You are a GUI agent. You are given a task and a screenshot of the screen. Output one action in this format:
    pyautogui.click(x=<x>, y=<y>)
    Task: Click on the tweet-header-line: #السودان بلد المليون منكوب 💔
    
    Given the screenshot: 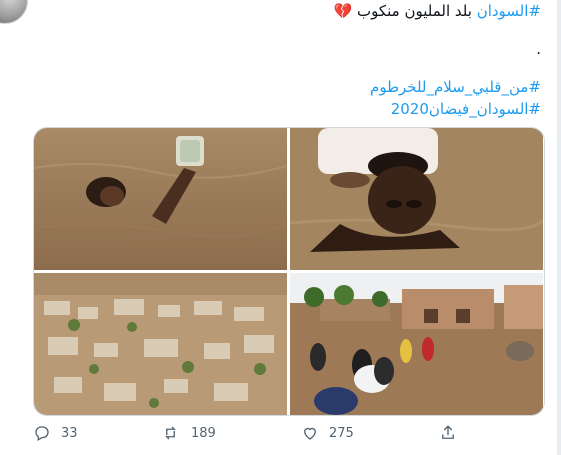 What is the action you would take?
    pyautogui.click(x=301, y=11)
    